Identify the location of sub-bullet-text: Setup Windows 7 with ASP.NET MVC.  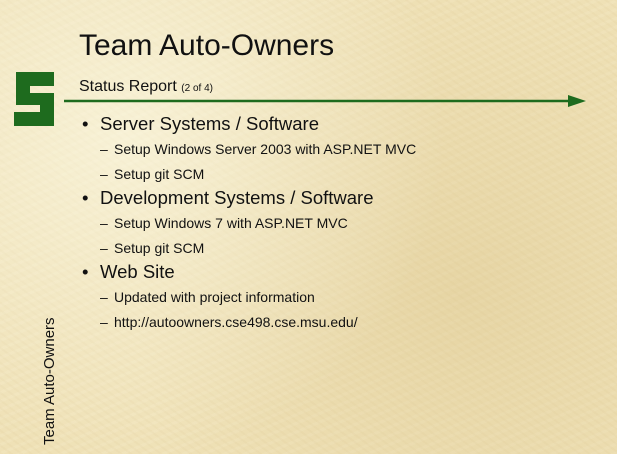
(231, 223).